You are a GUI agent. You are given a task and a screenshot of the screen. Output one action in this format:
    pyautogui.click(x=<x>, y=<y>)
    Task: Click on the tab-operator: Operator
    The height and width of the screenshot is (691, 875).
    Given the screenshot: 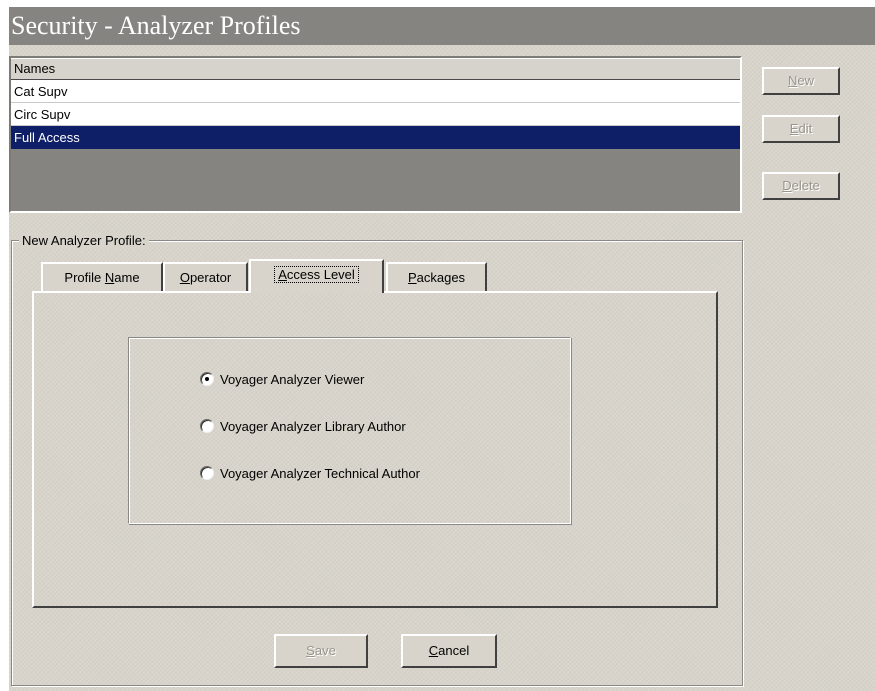 What is the action you would take?
    pyautogui.click(x=205, y=277)
    